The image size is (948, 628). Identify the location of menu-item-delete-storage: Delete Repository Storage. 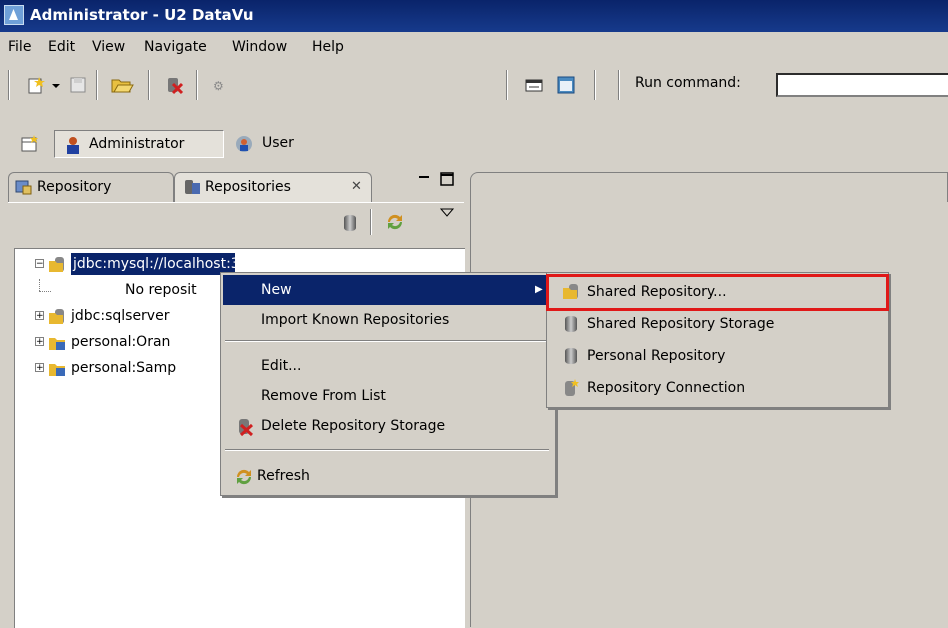
(388, 426).